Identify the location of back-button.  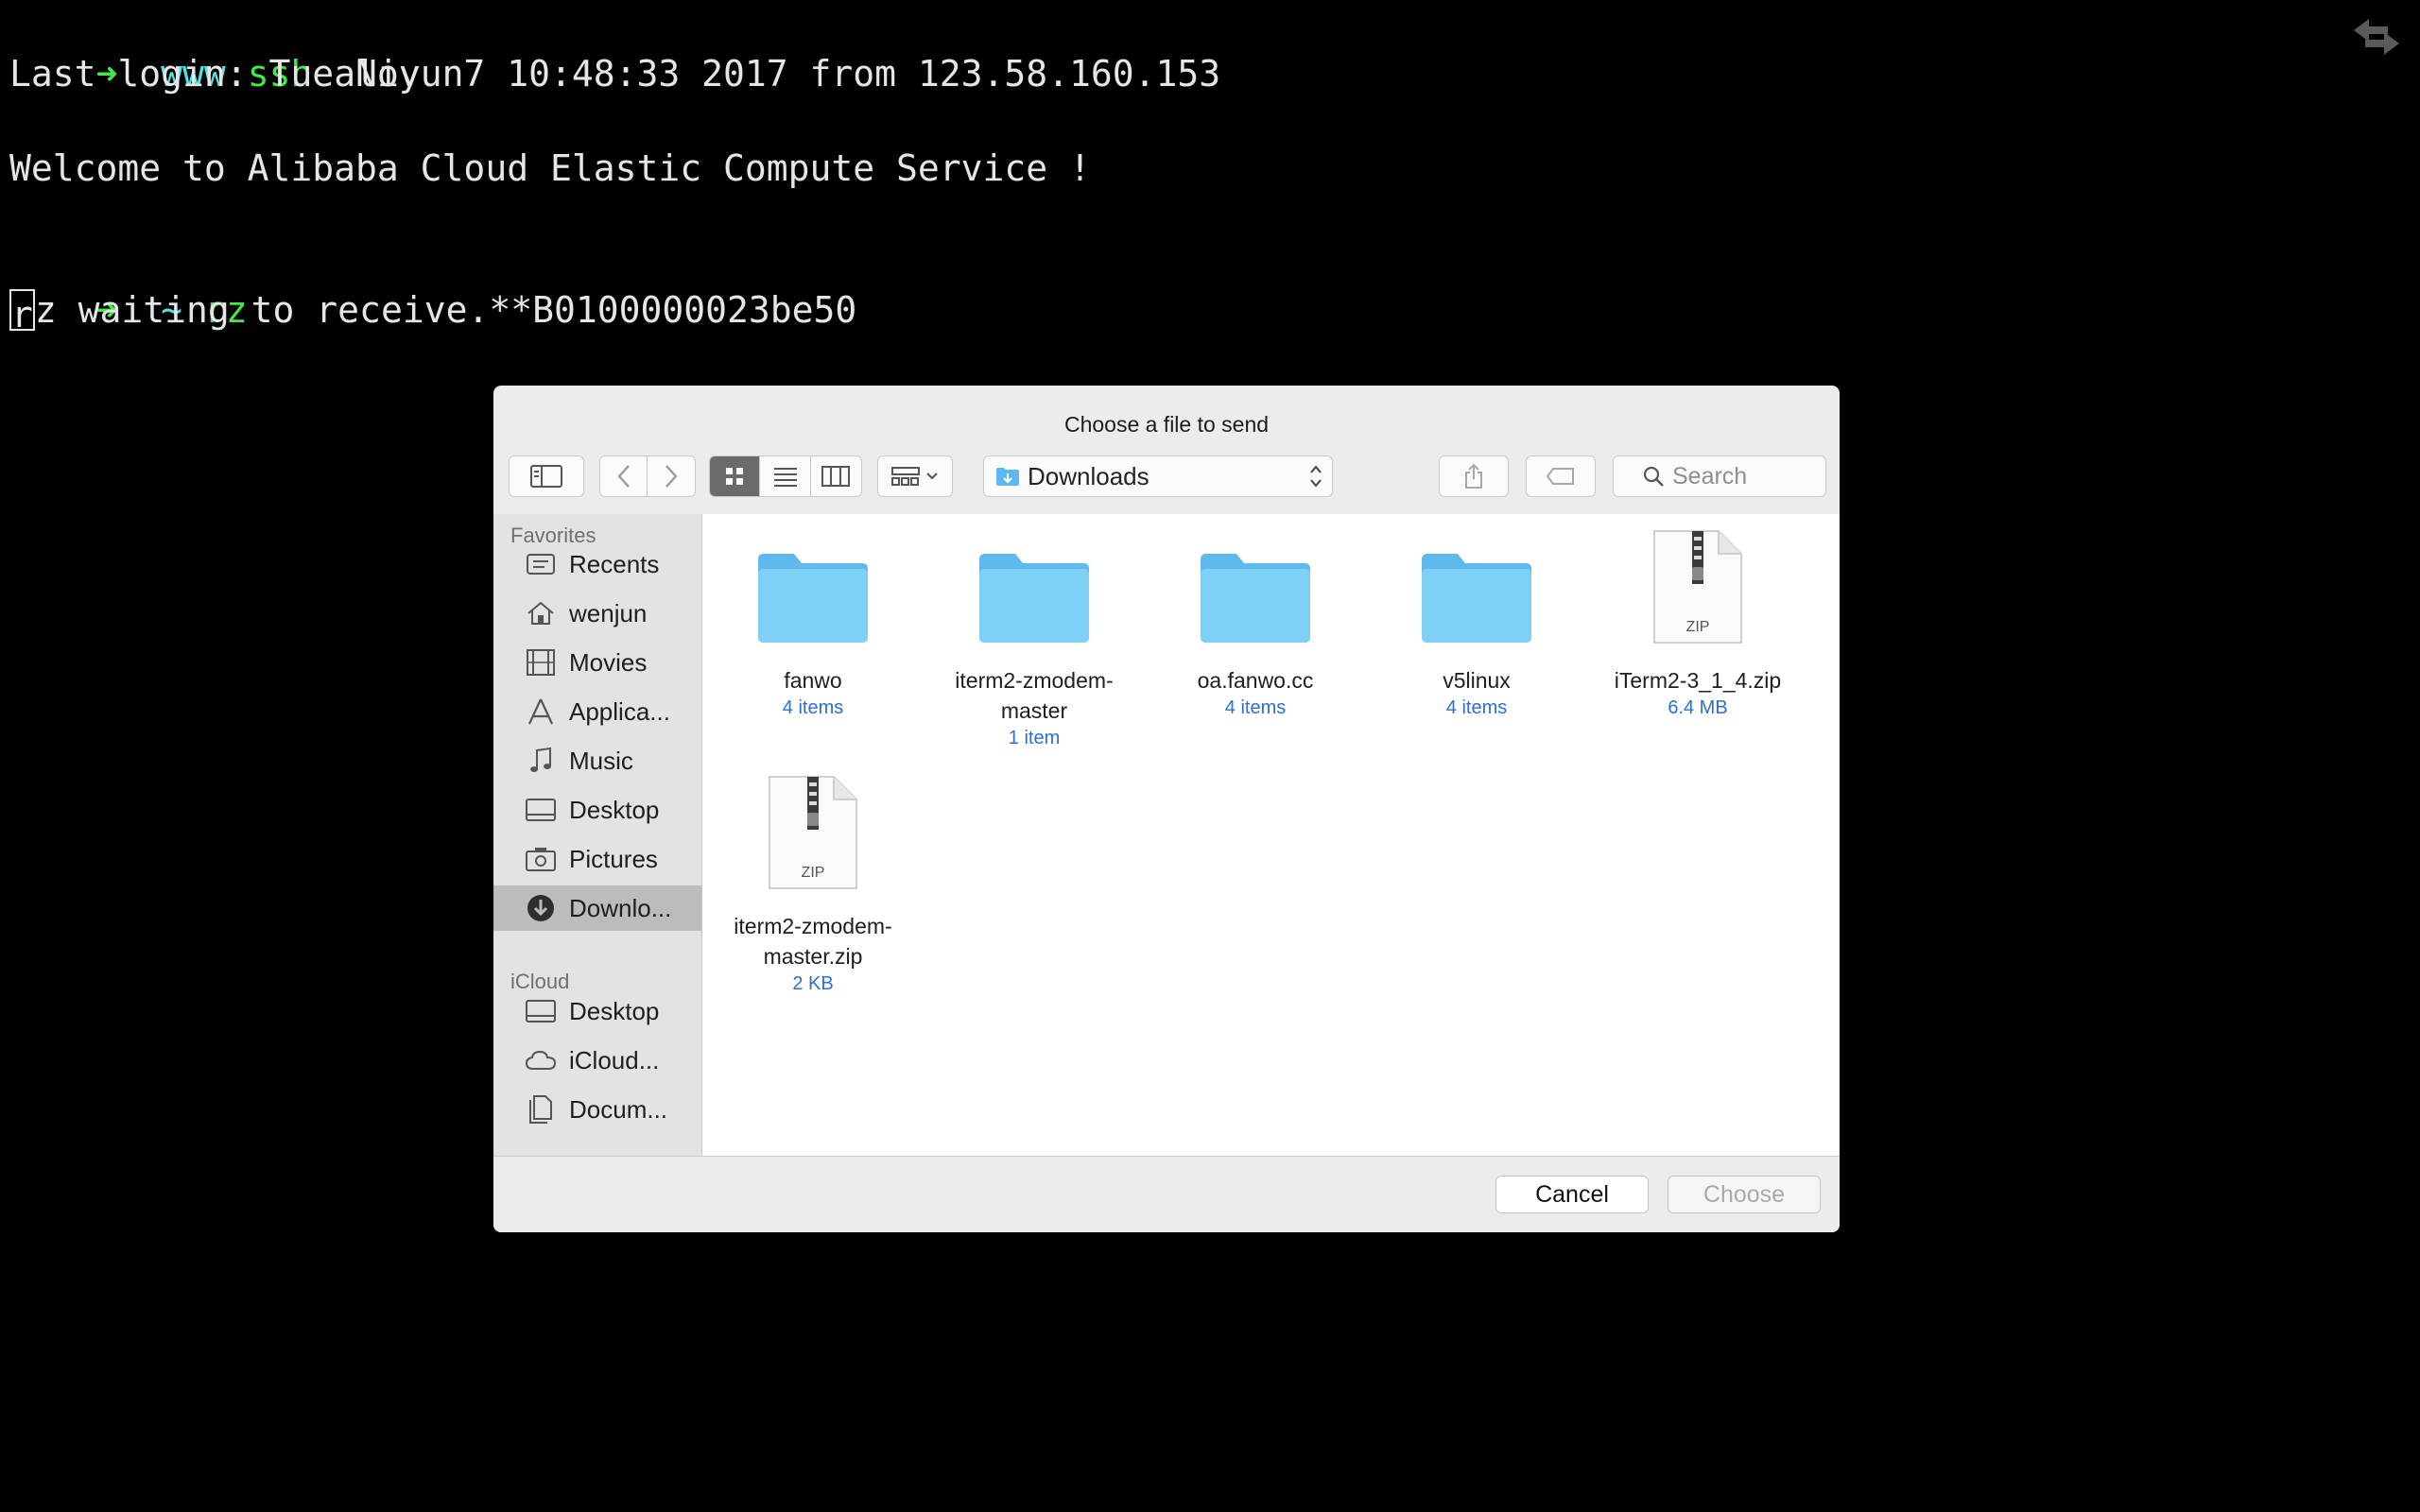
(624, 476).